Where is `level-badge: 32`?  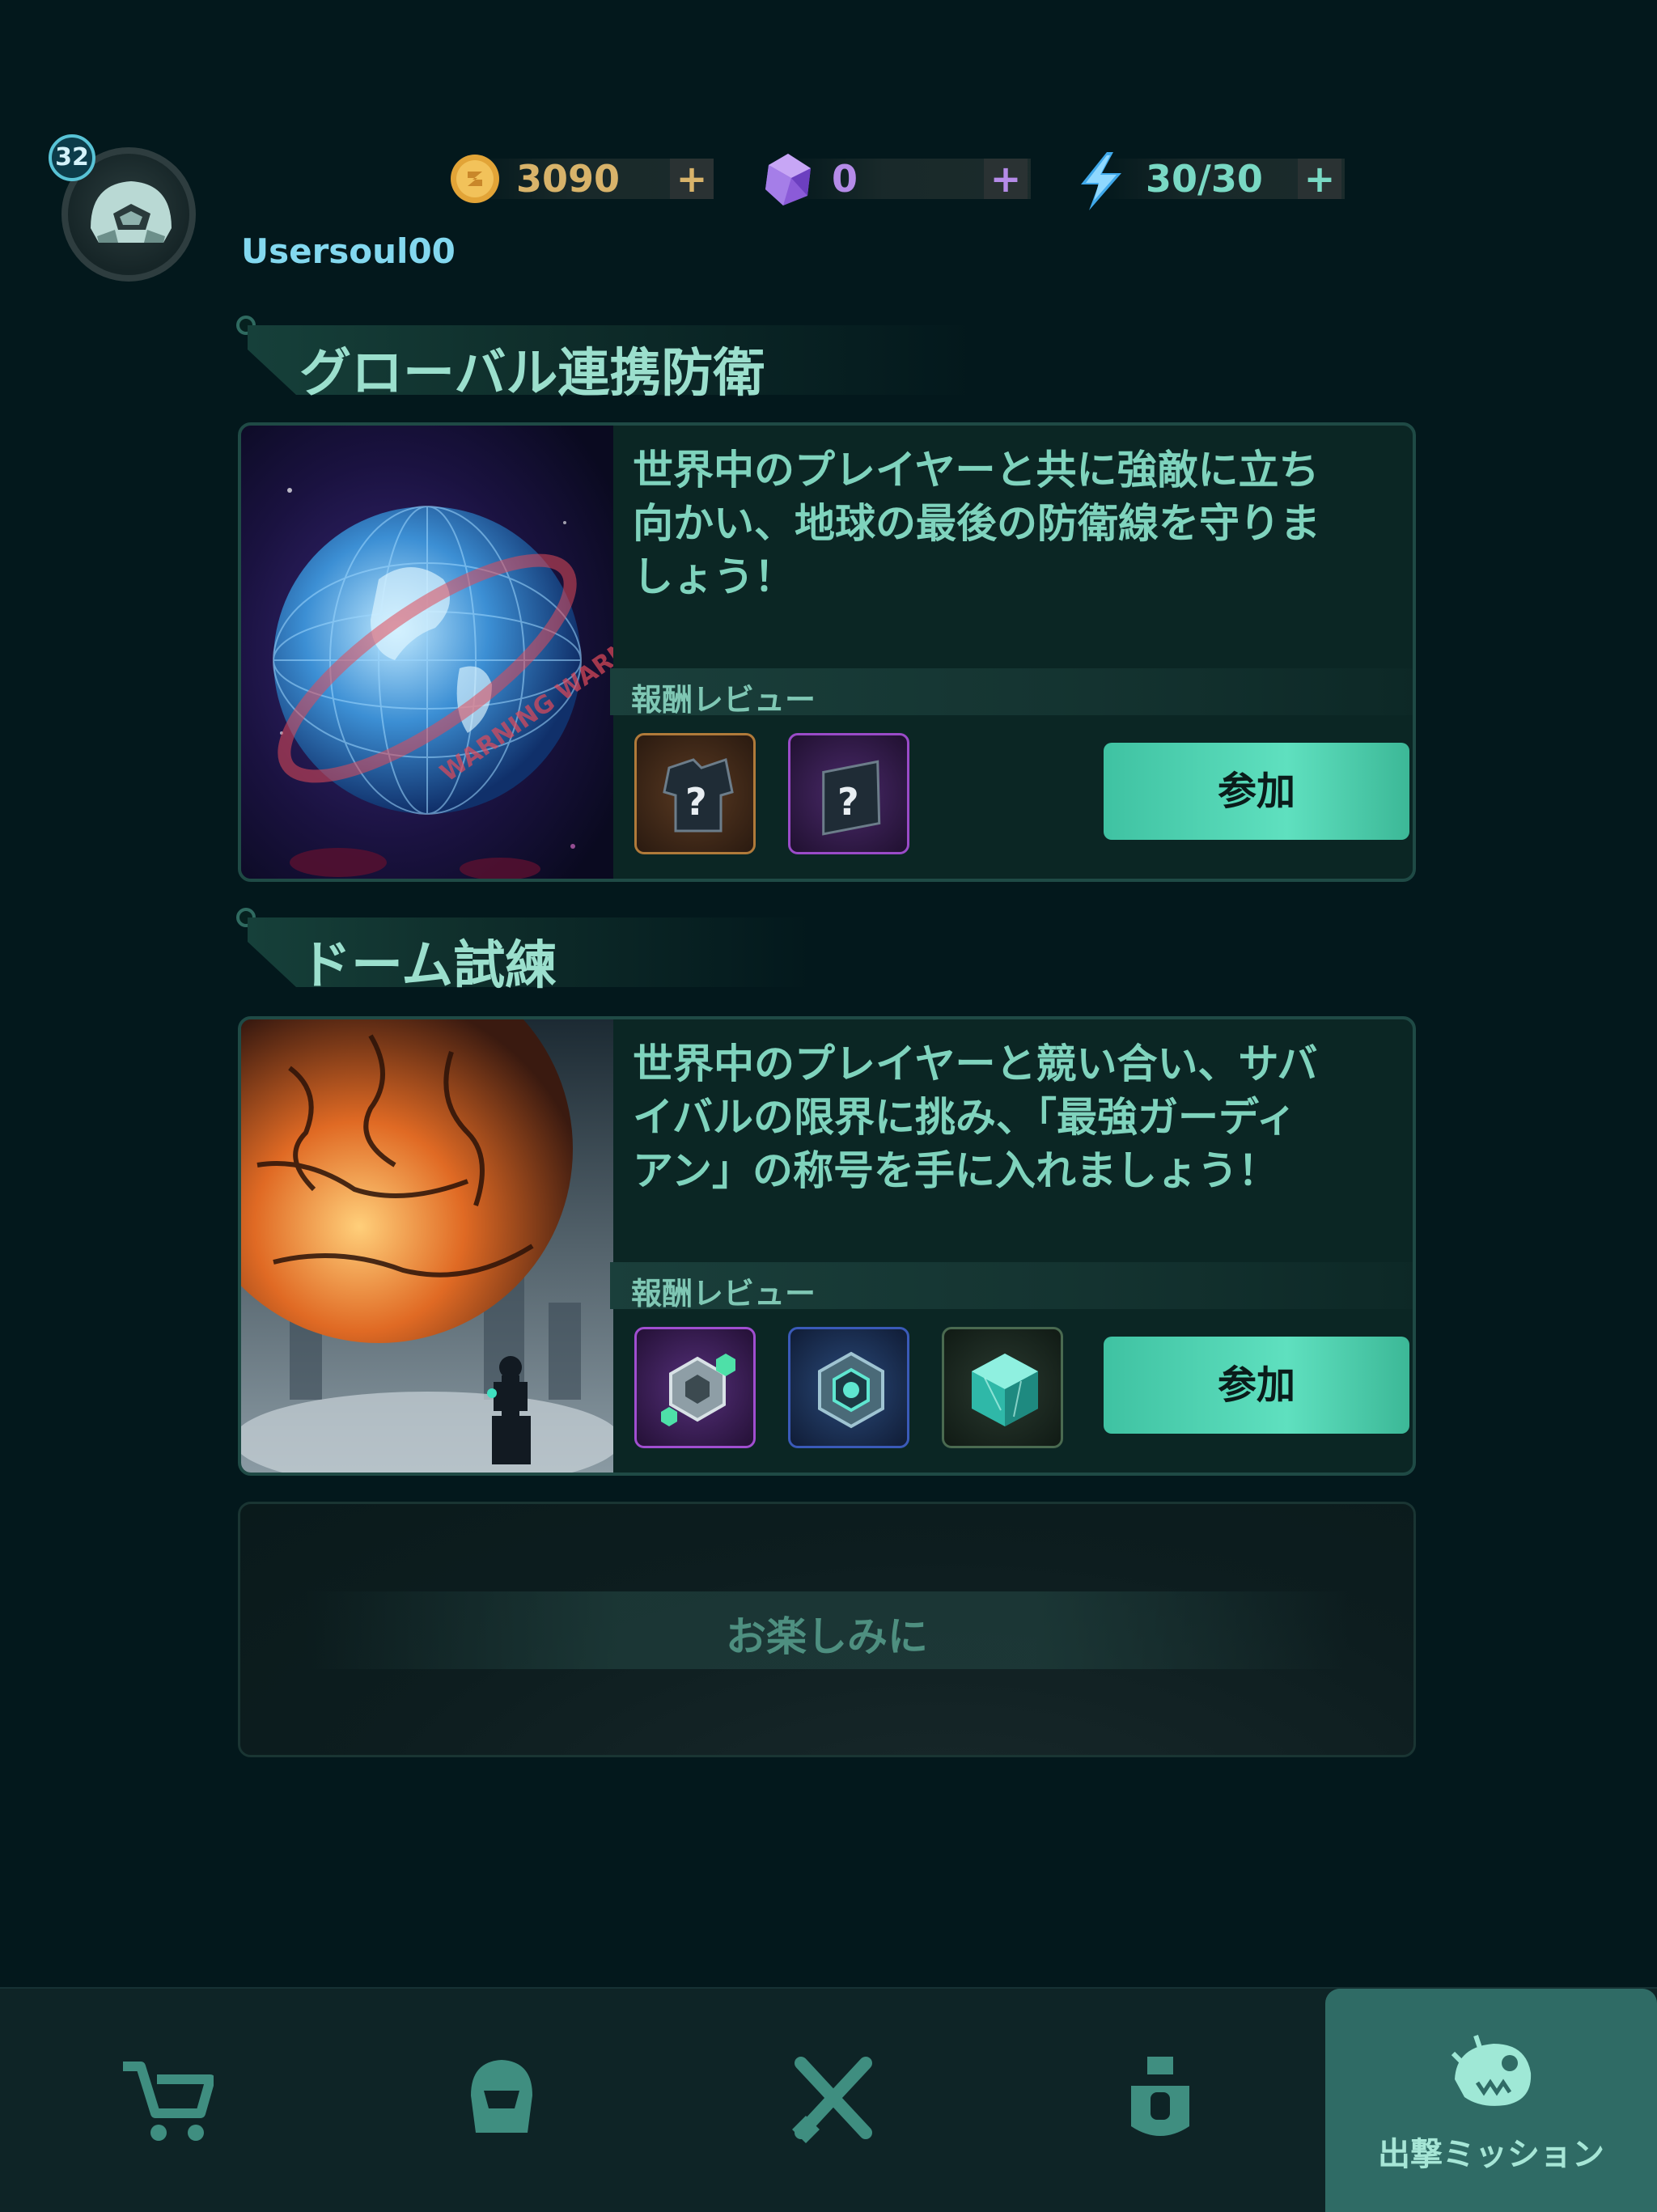 level-badge: 32 is located at coordinates (72, 157).